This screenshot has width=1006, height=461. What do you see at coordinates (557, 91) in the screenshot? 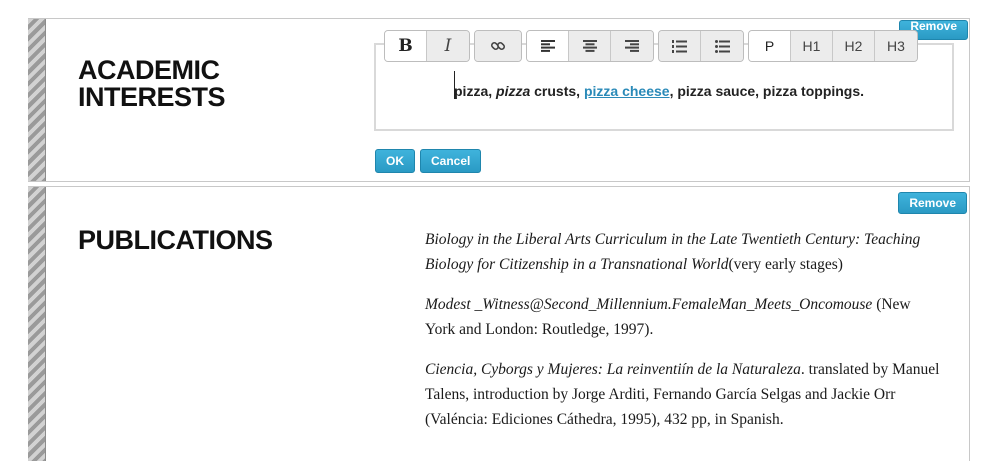
I see `editor-text-segment: crusts,` at bounding box center [557, 91].